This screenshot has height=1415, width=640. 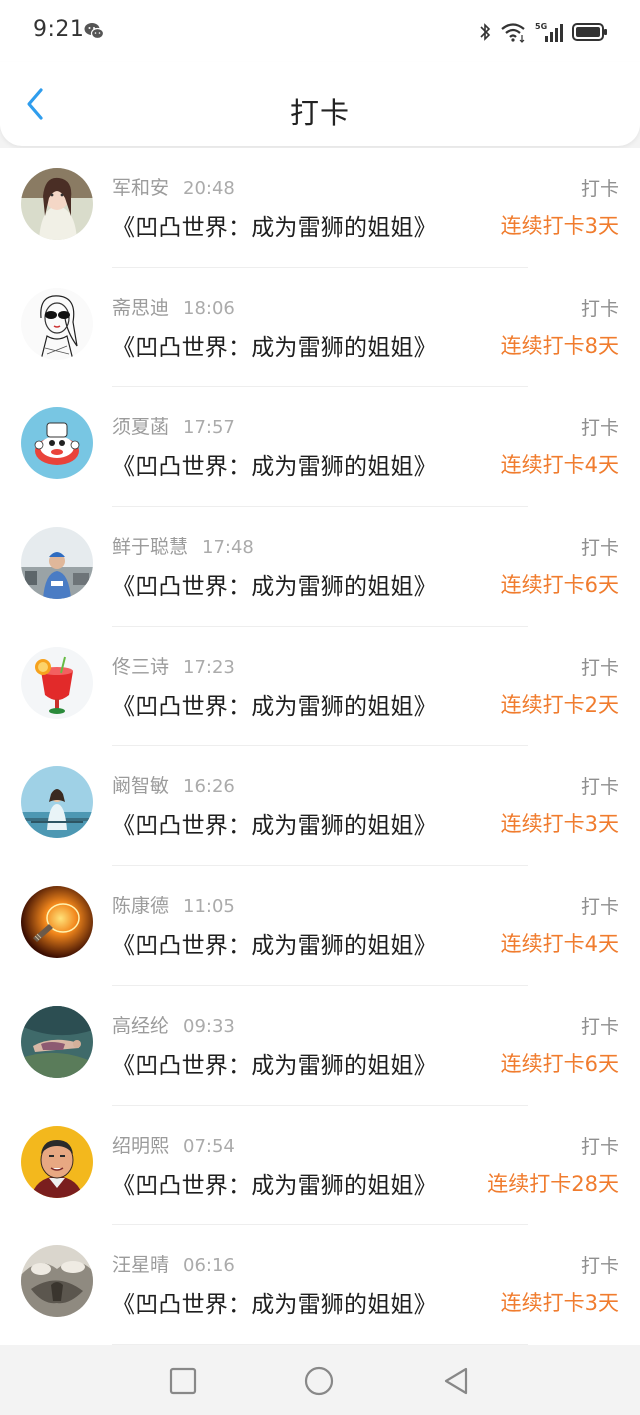 I want to click on feed-item: 绍明熙 07:54 《凹凸世界：成为雷狮的姐姐》 打卡 连续打卡28天, so click(x=320, y=1166).